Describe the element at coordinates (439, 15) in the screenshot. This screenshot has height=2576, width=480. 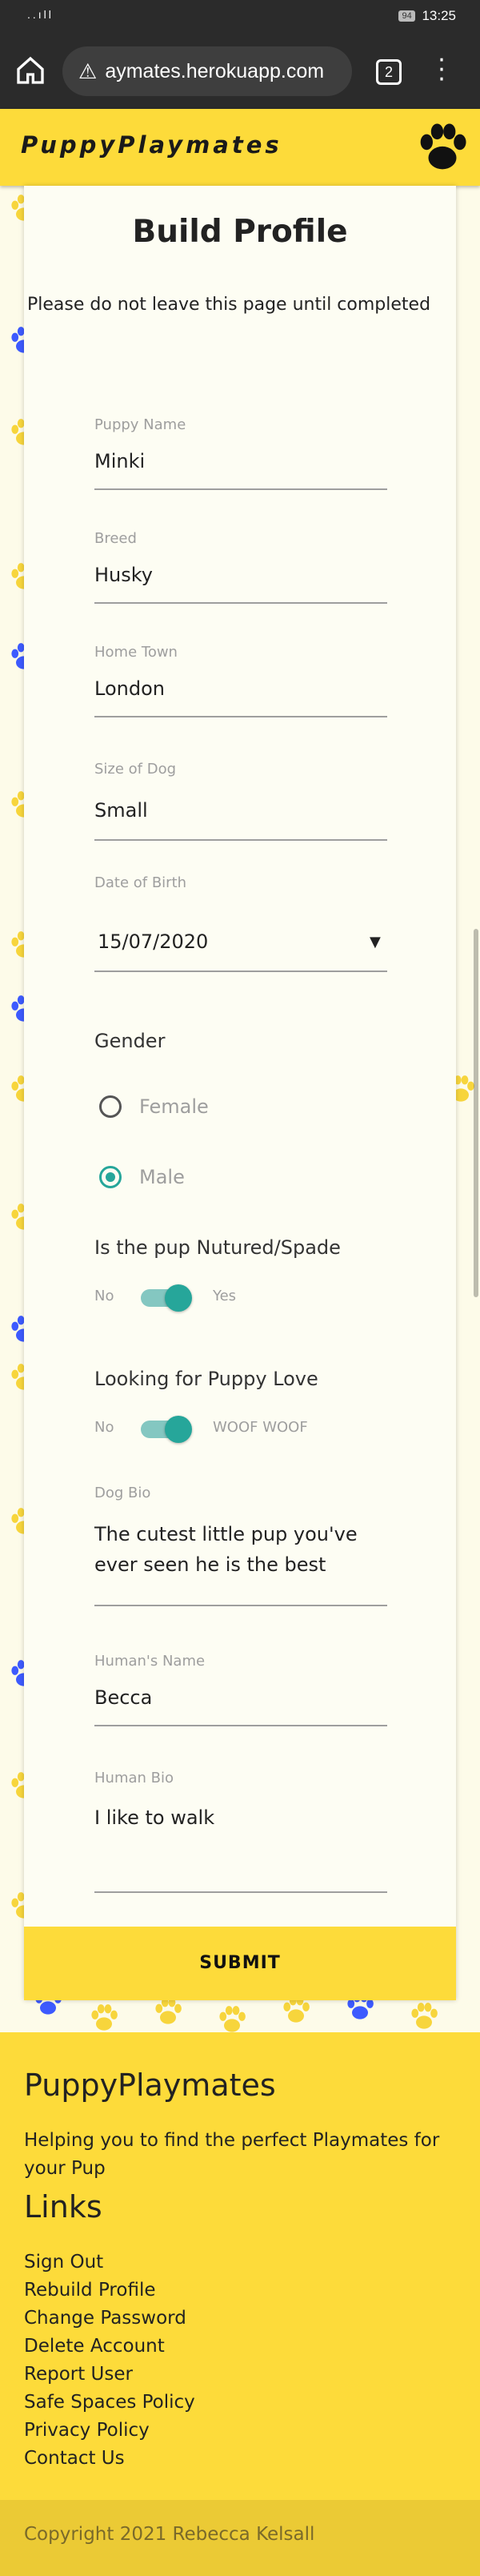
I see `clock: 13:25` at that location.